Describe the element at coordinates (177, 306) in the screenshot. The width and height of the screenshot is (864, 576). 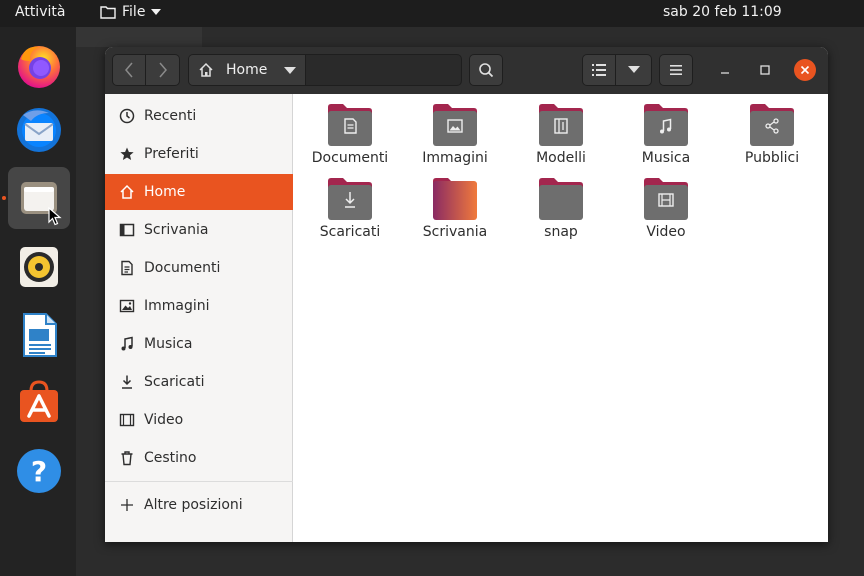
I see `sidebar-item-label: Immagini` at that location.